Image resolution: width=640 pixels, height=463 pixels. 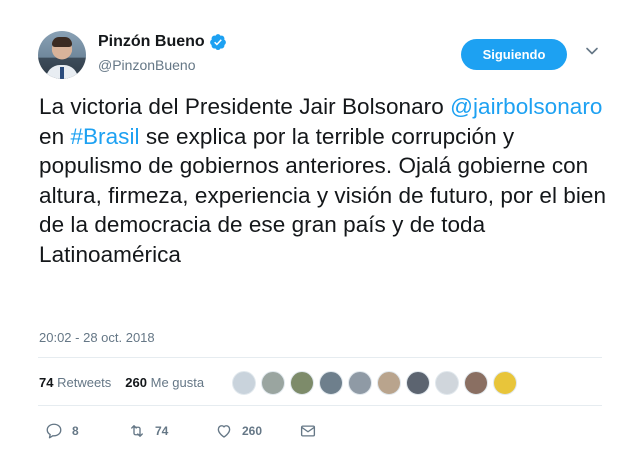 What do you see at coordinates (514, 54) in the screenshot?
I see `following-button: Siguiendo` at bounding box center [514, 54].